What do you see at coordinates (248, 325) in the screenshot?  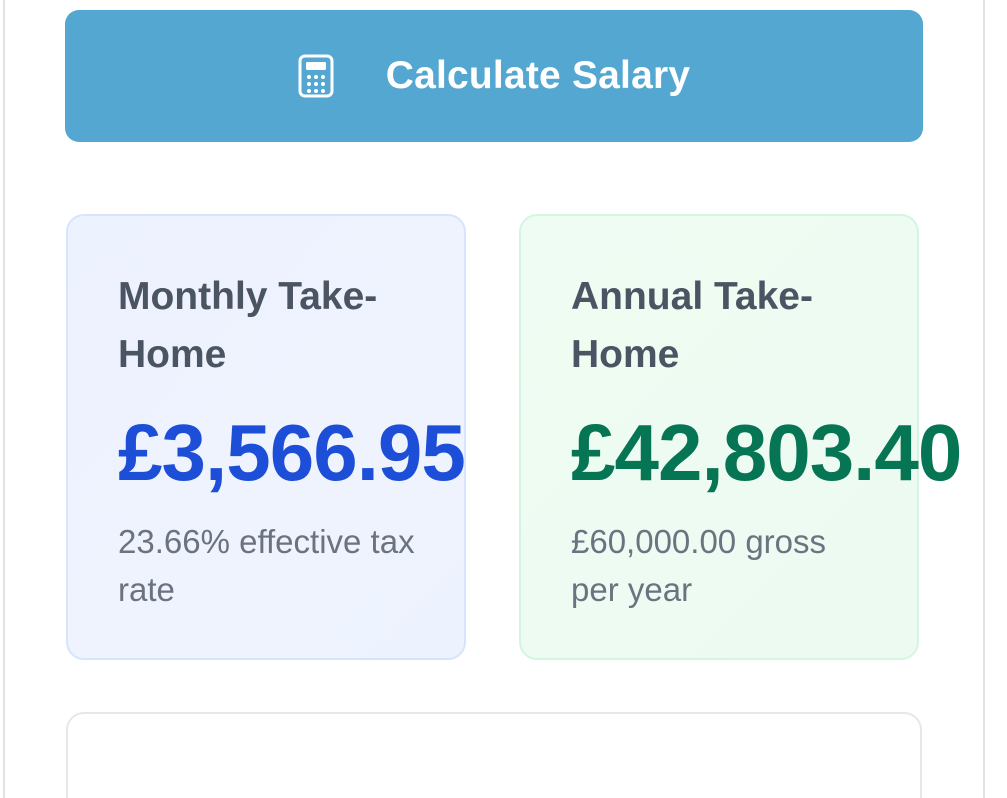 I see `monthly-take-home-title: Monthly Take-Home` at bounding box center [248, 325].